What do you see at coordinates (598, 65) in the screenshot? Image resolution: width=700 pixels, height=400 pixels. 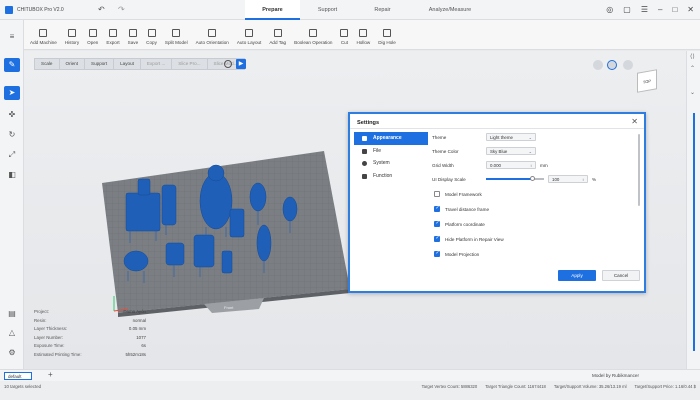 I see `view-shading-icon` at bounding box center [598, 65].